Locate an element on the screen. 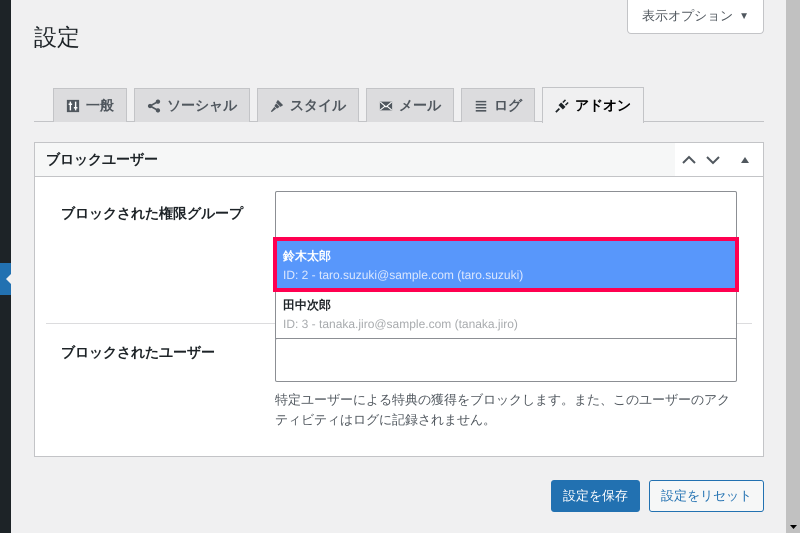  sidebar-item is located at coordinates (5, 279).